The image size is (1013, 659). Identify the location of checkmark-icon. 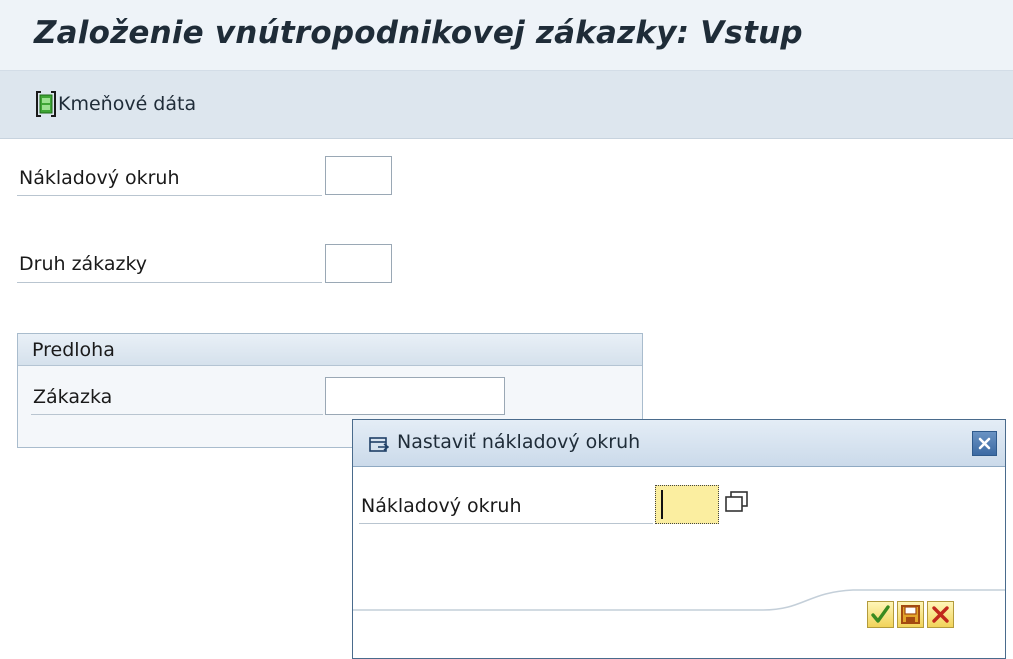
(880, 614).